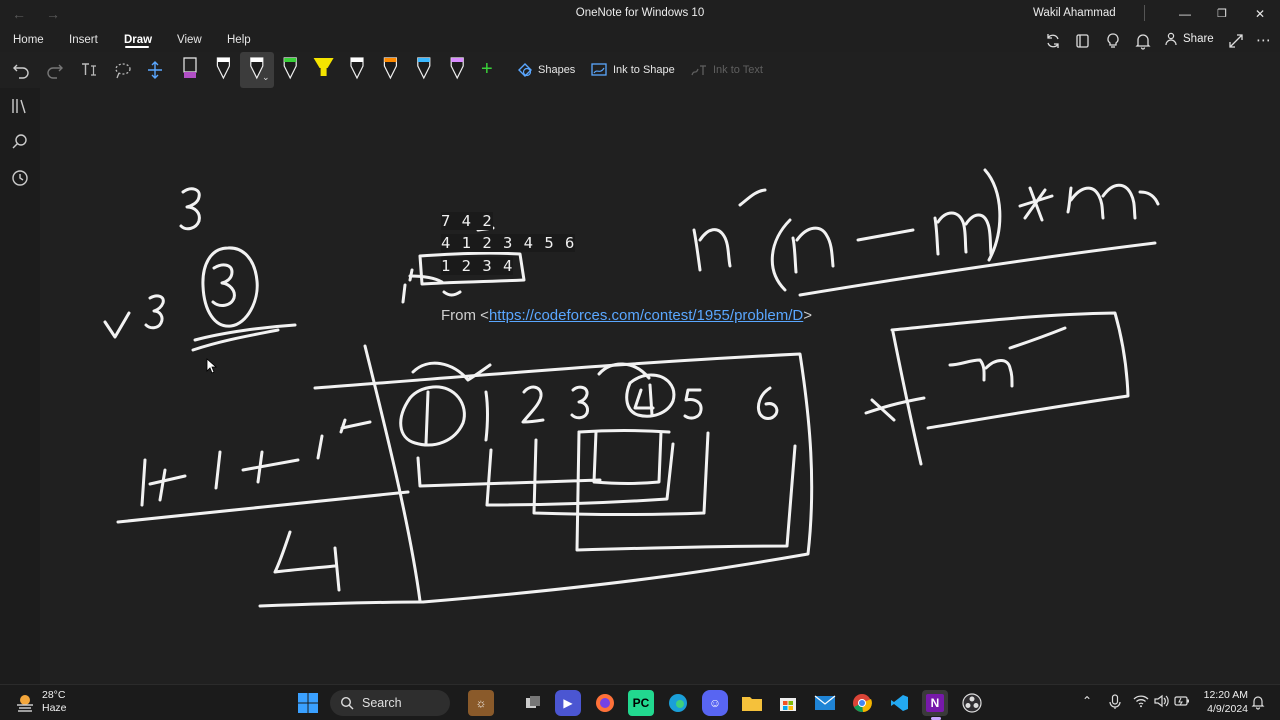 This screenshot has height=720, width=1280. I want to click on pen-4-icon, so click(290, 68).